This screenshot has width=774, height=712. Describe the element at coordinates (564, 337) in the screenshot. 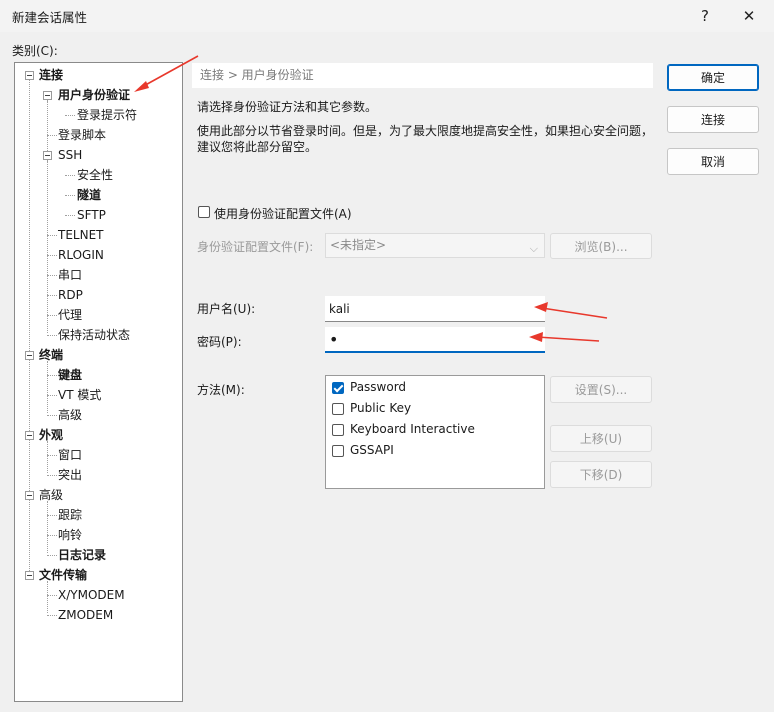

I see `arrow-password-icon` at that location.